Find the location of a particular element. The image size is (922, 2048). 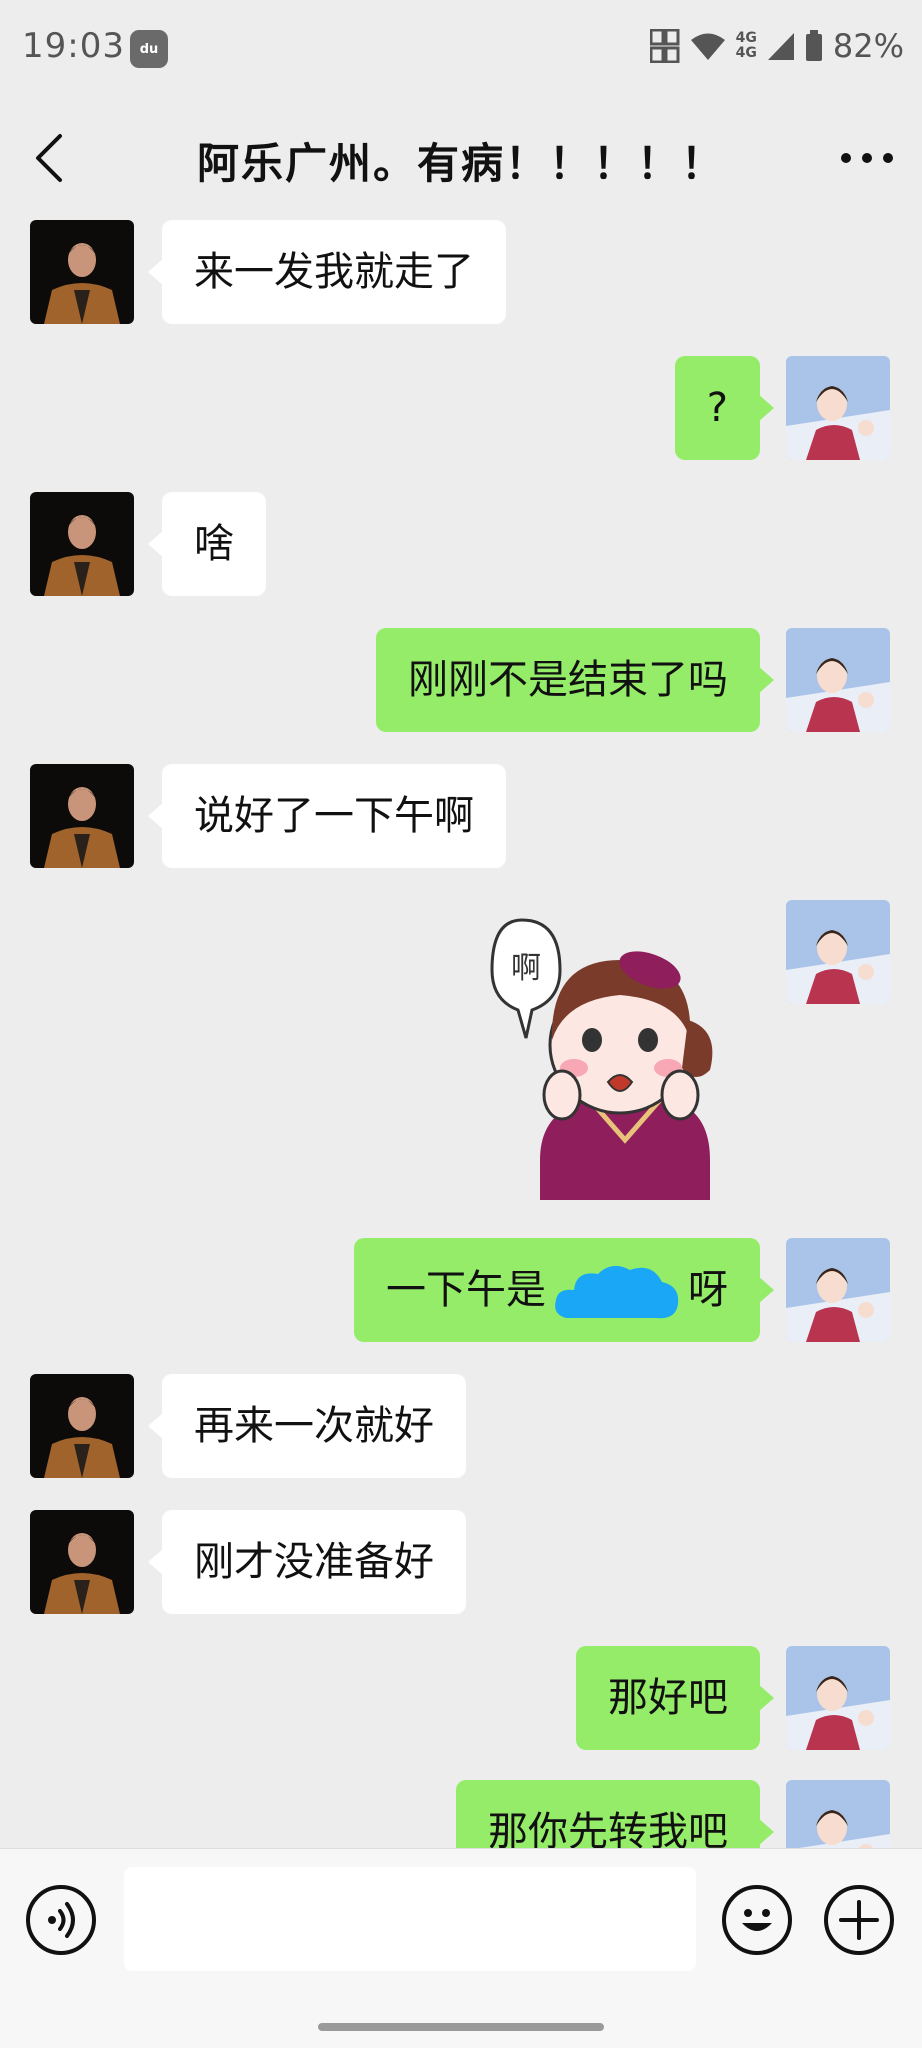

message-text-before: 一下午是 is located at coordinates (466, 1290).